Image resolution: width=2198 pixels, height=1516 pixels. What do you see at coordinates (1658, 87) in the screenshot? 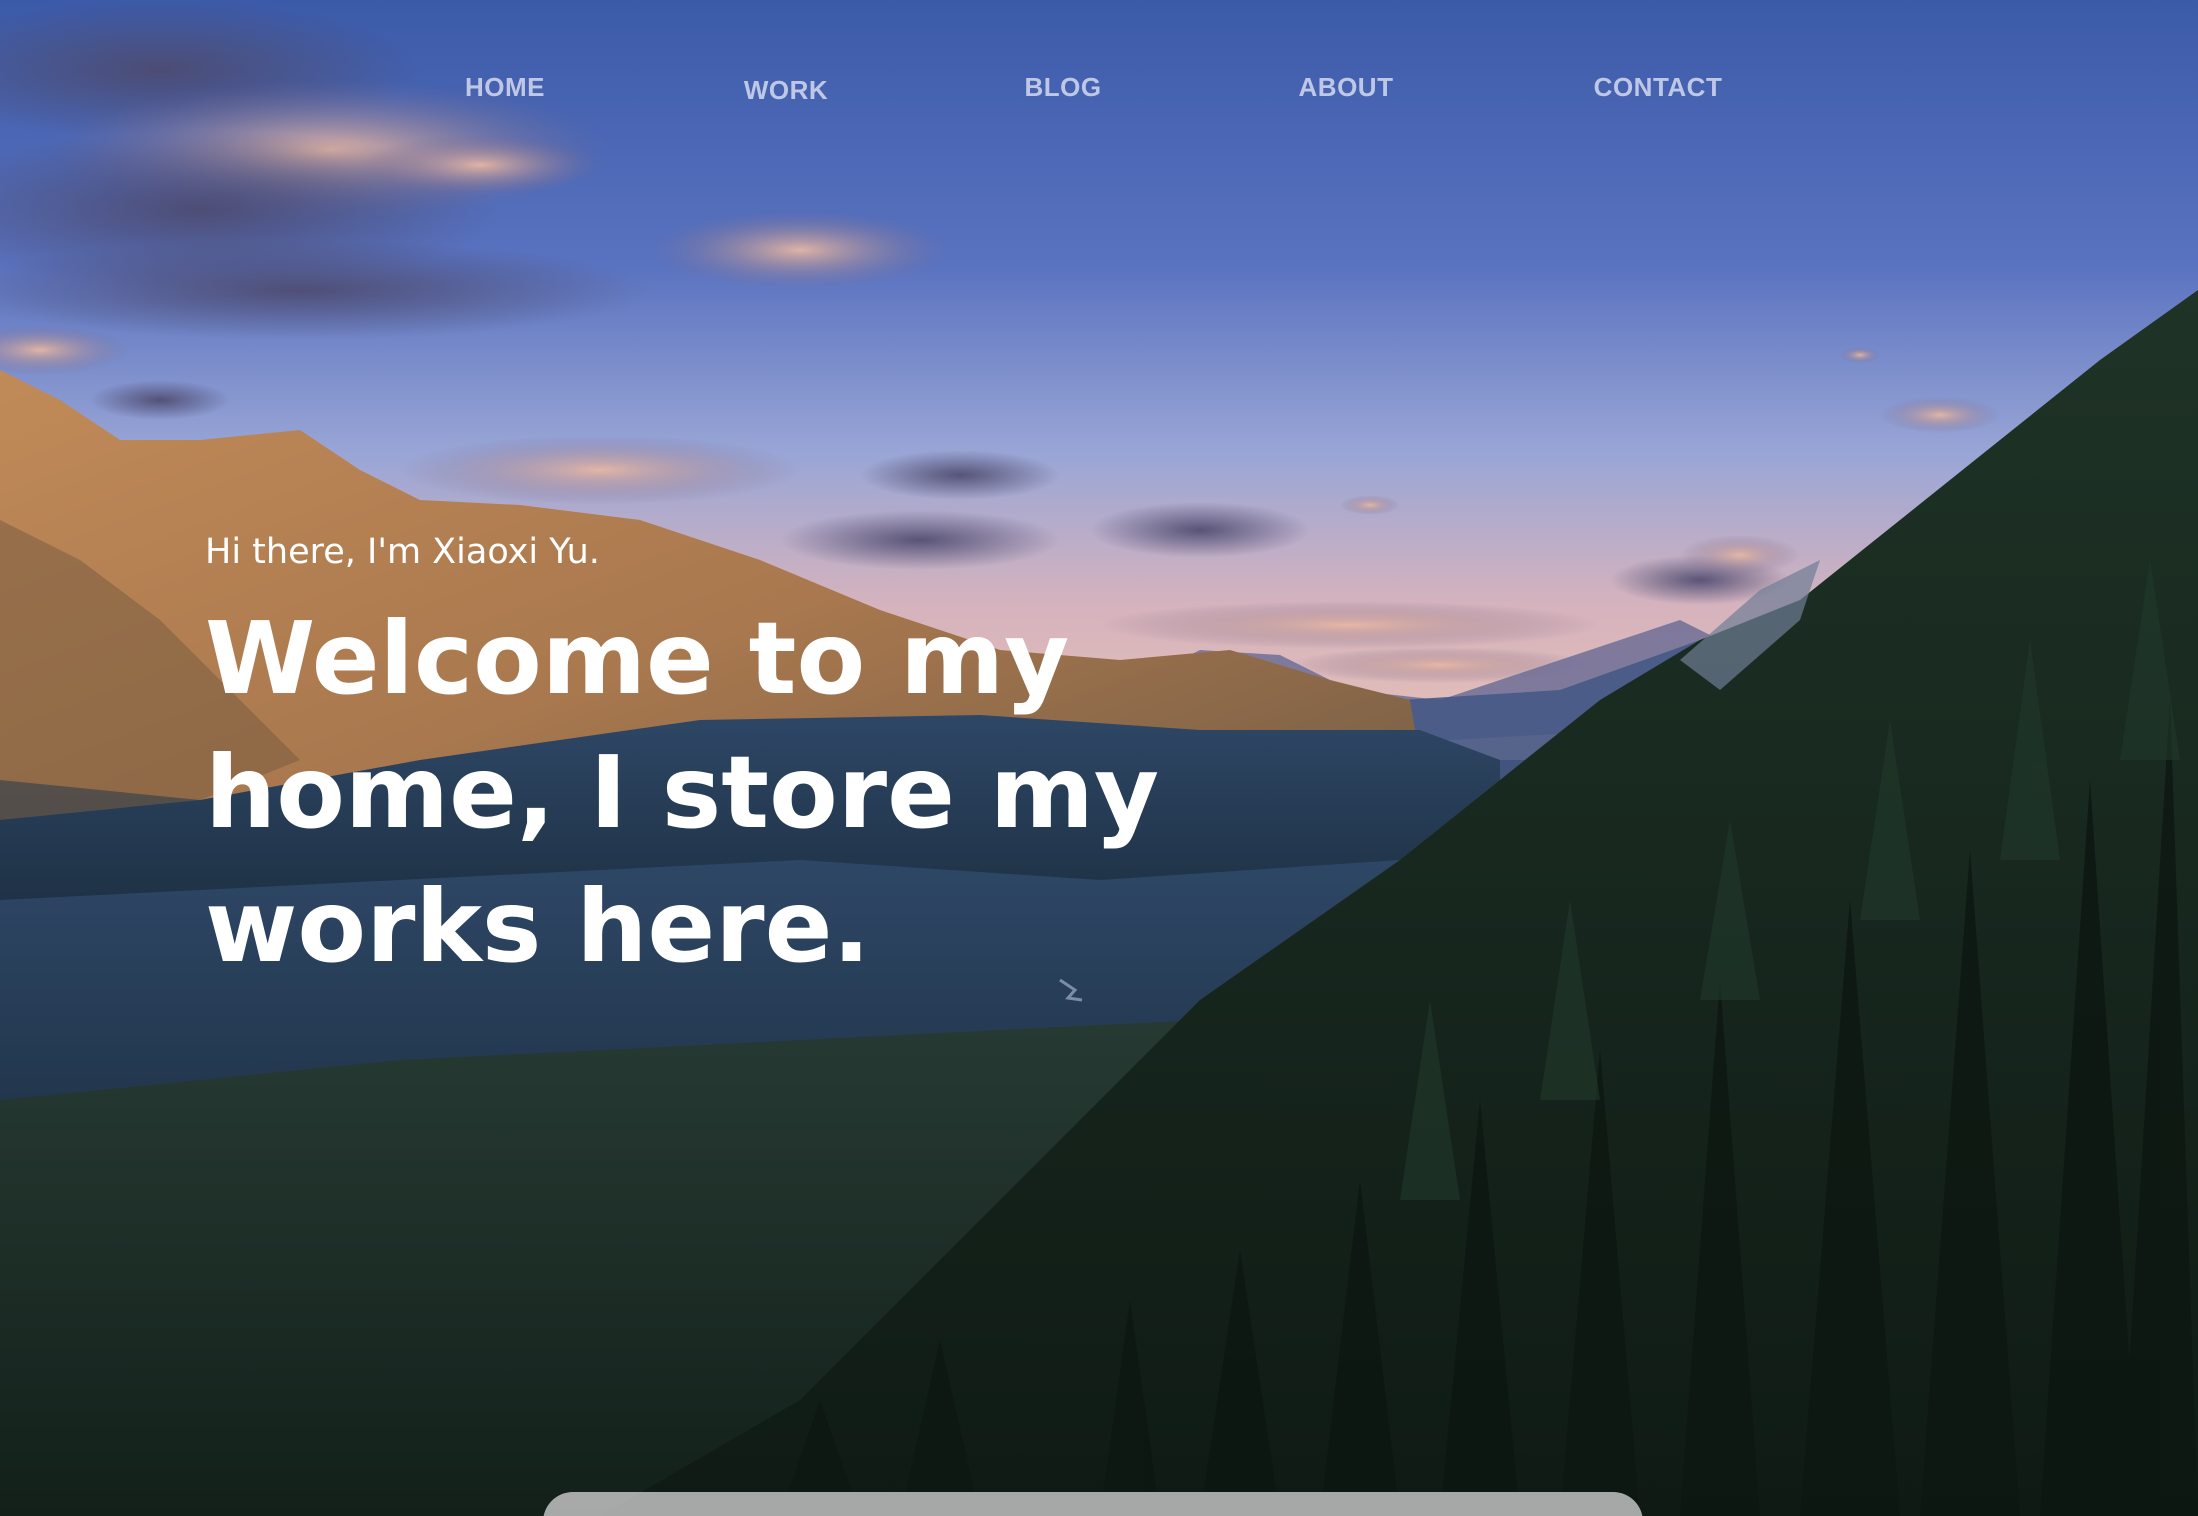
I see `nav-link-contact: CONTACT` at bounding box center [1658, 87].